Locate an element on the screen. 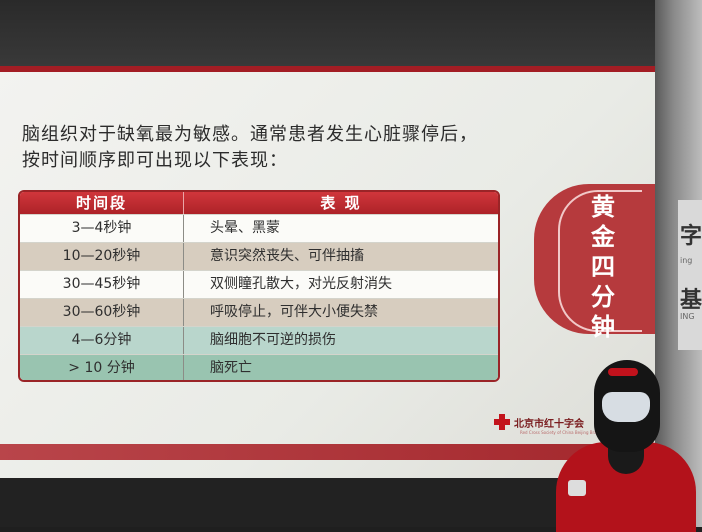  badge-char: 钟 is located at coordinates (603, 327).